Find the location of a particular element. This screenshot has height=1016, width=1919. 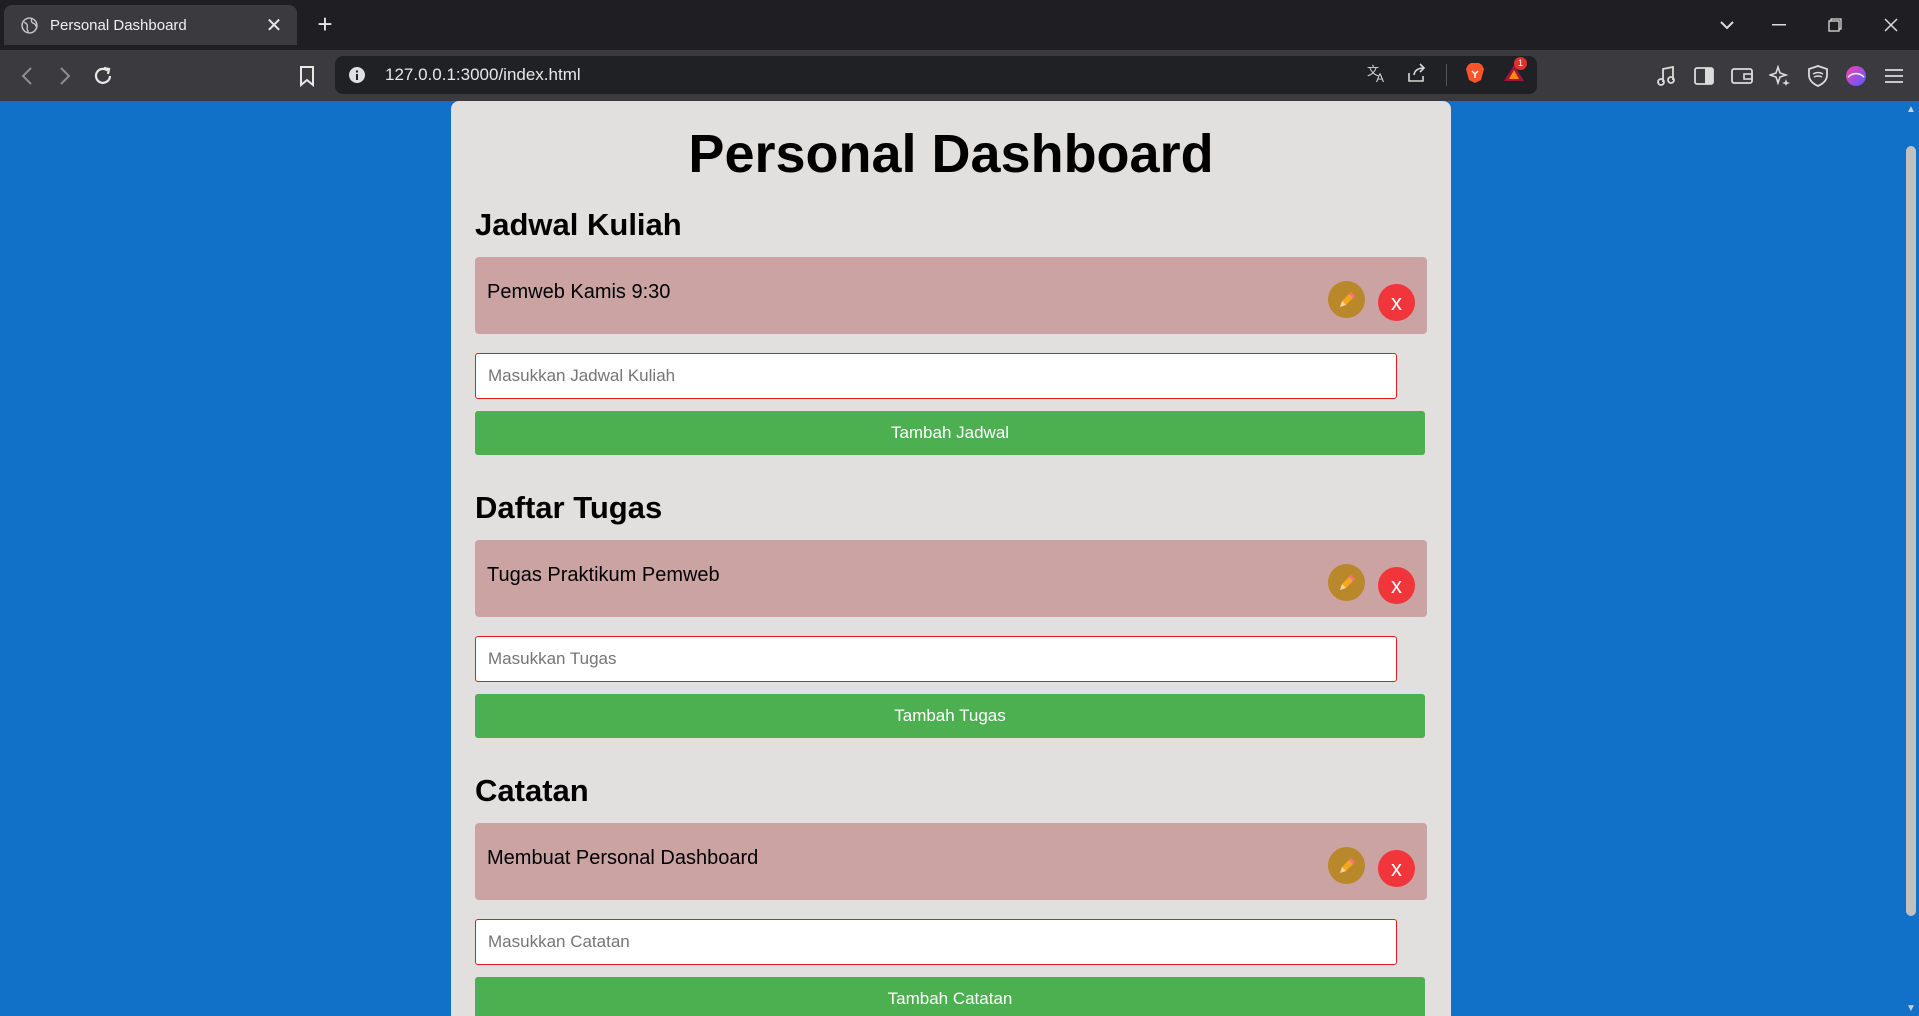

catatan-input is located at coordinates (936, 942).